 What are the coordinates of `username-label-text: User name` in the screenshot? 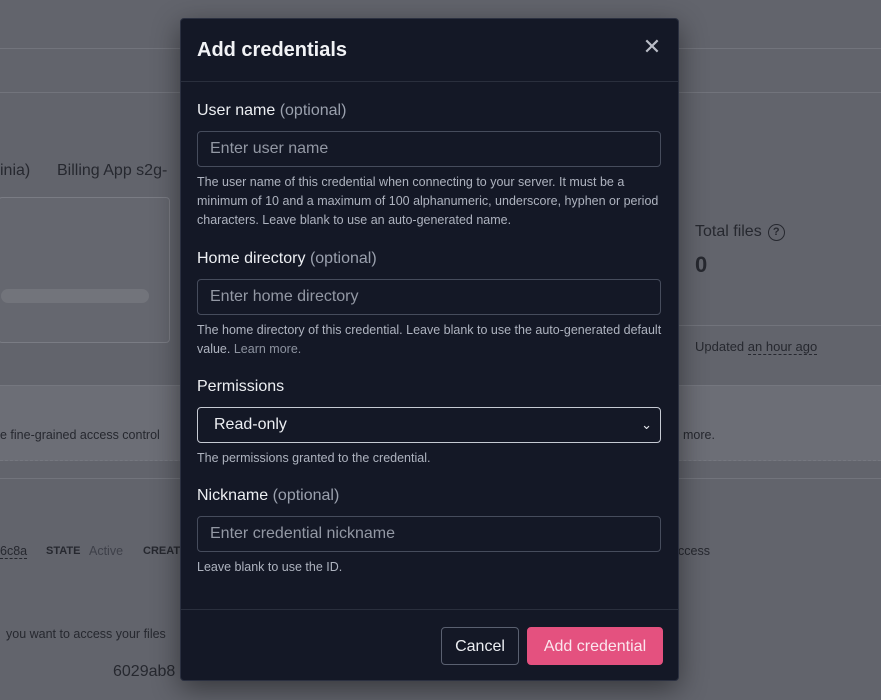 It's located at (236, 110).